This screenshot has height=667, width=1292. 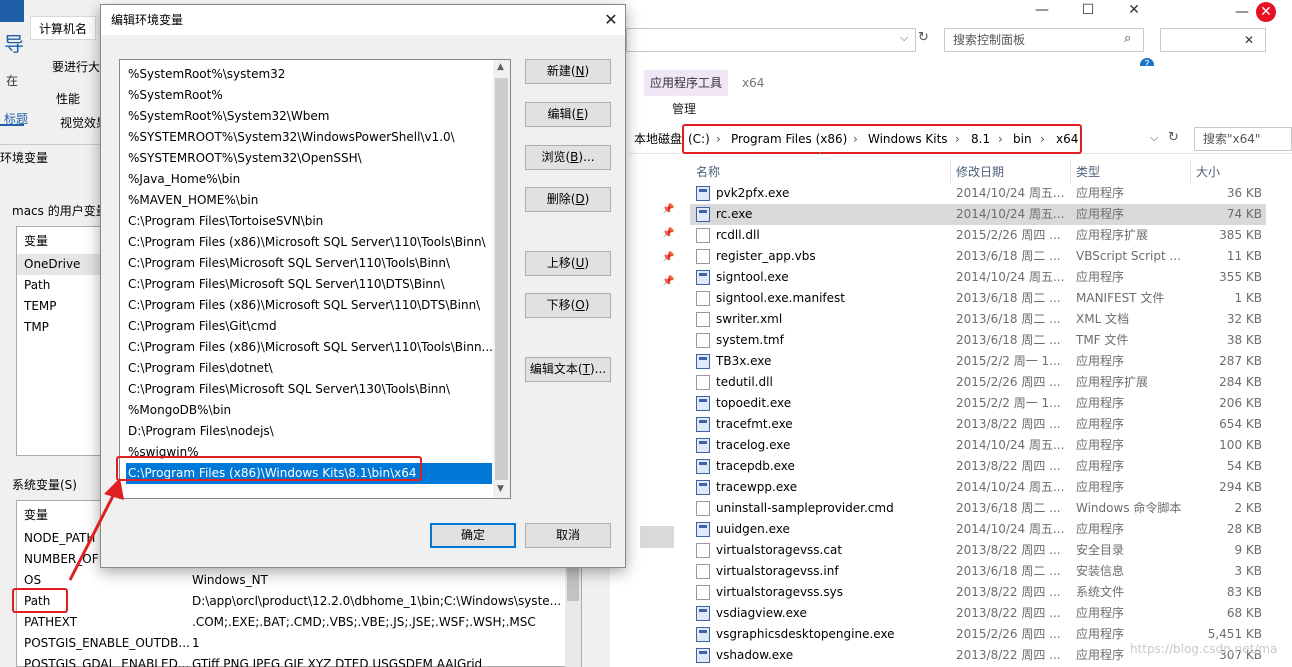 What do you see at coordinates (59, 264) in the screenshot?
I see `user-var-row: OneDrive` at bounding box center [59, 264].